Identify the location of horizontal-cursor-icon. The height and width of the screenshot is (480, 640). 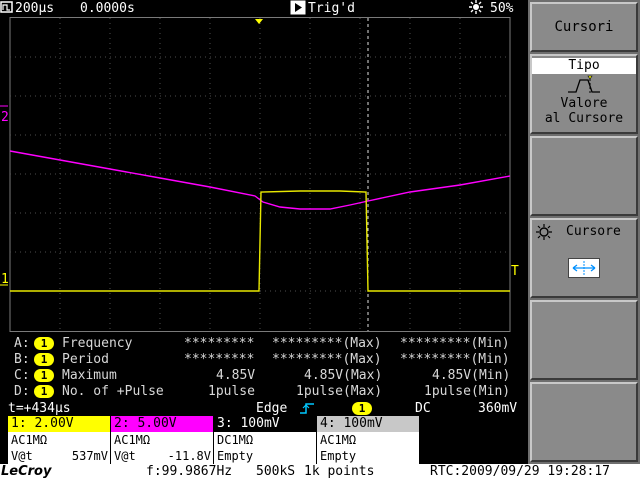
(584, 268).